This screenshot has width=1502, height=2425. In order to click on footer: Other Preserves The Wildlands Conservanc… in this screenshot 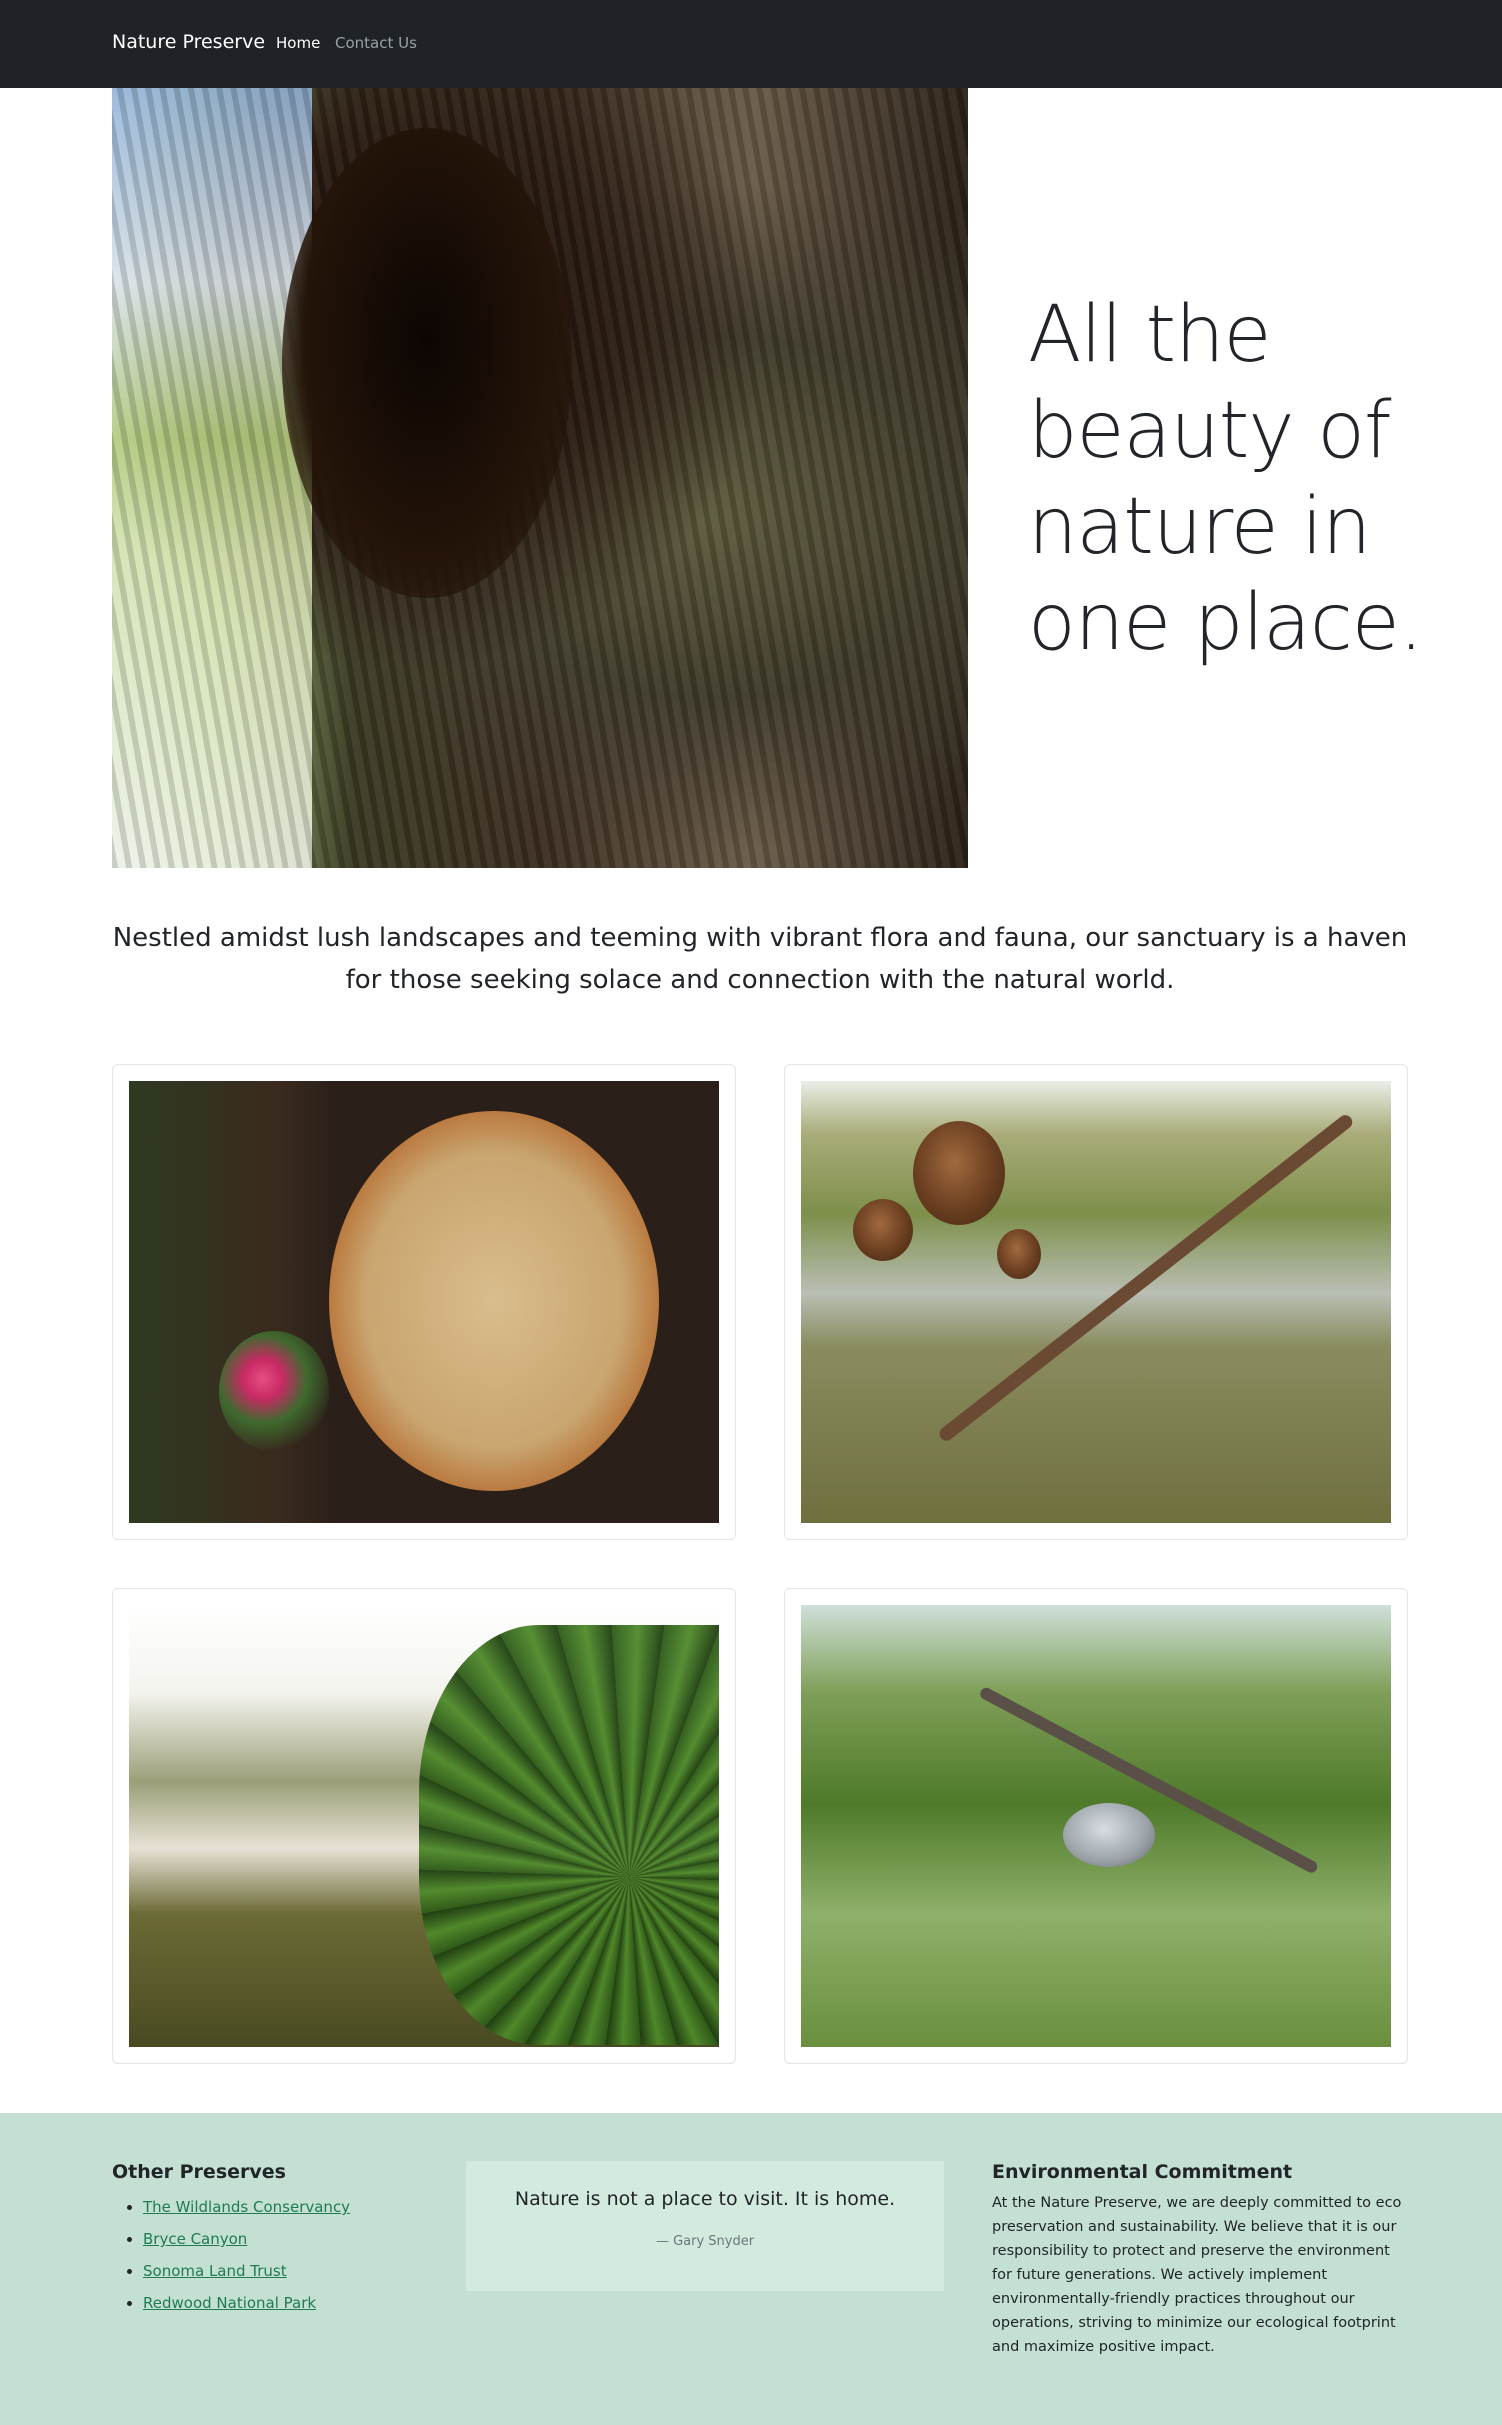, I will do `click(751, 2269)`.